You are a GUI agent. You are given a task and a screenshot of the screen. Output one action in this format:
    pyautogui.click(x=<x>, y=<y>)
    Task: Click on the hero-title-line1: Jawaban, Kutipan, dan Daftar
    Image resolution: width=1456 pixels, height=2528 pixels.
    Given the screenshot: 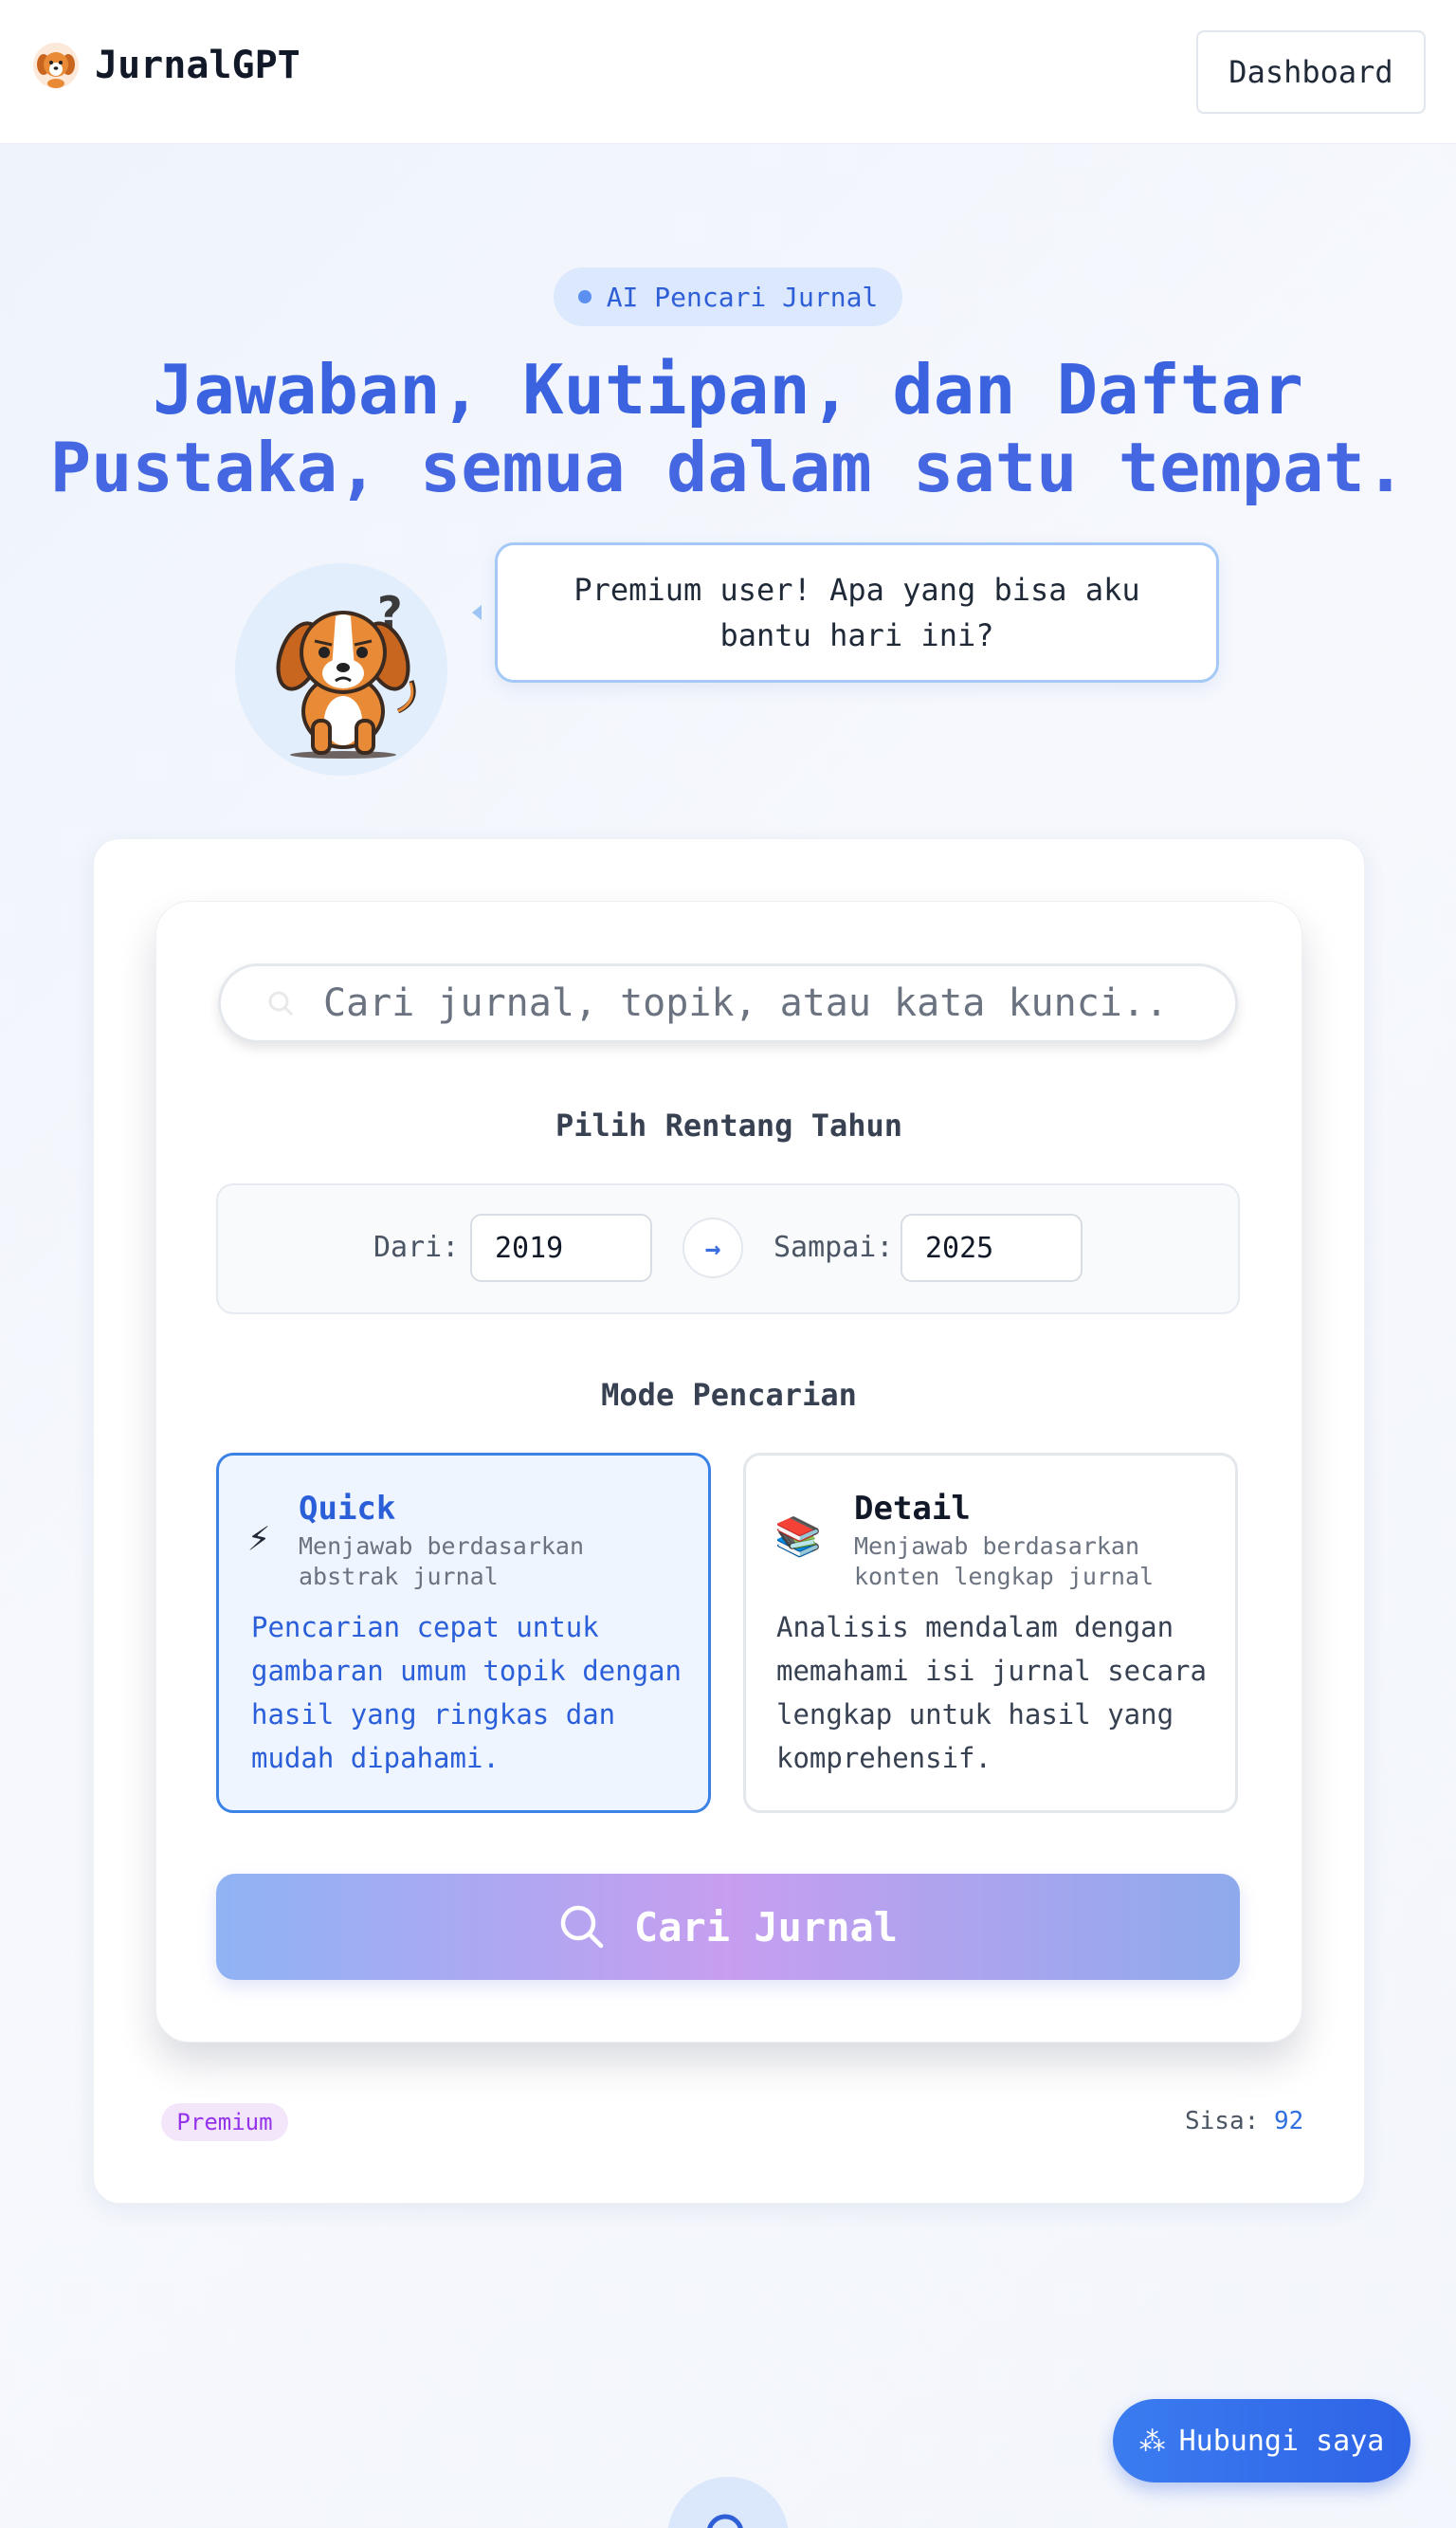 What is the action you would take?
    pyautogui.click(x=728, y=390)
    